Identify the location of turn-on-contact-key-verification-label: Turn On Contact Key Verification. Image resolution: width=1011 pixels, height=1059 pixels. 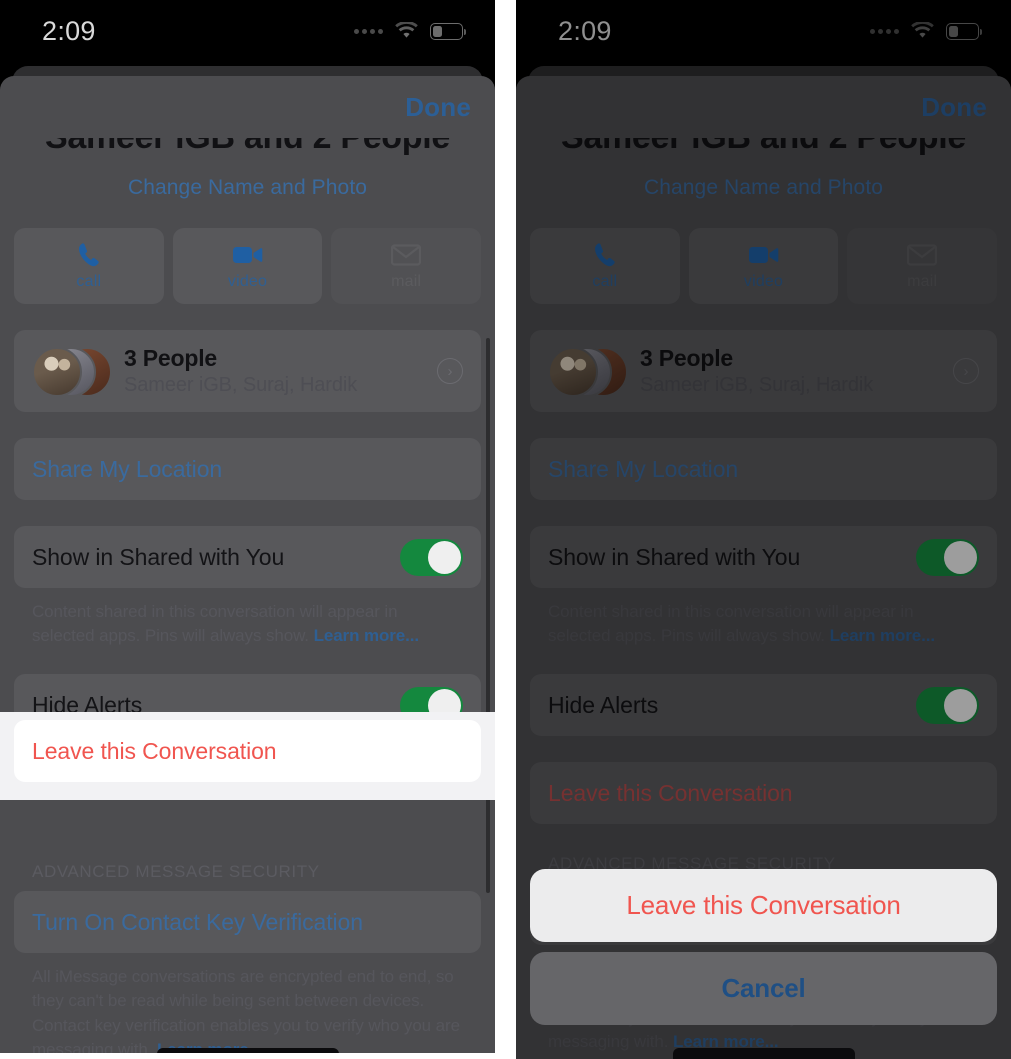
(197, 921).